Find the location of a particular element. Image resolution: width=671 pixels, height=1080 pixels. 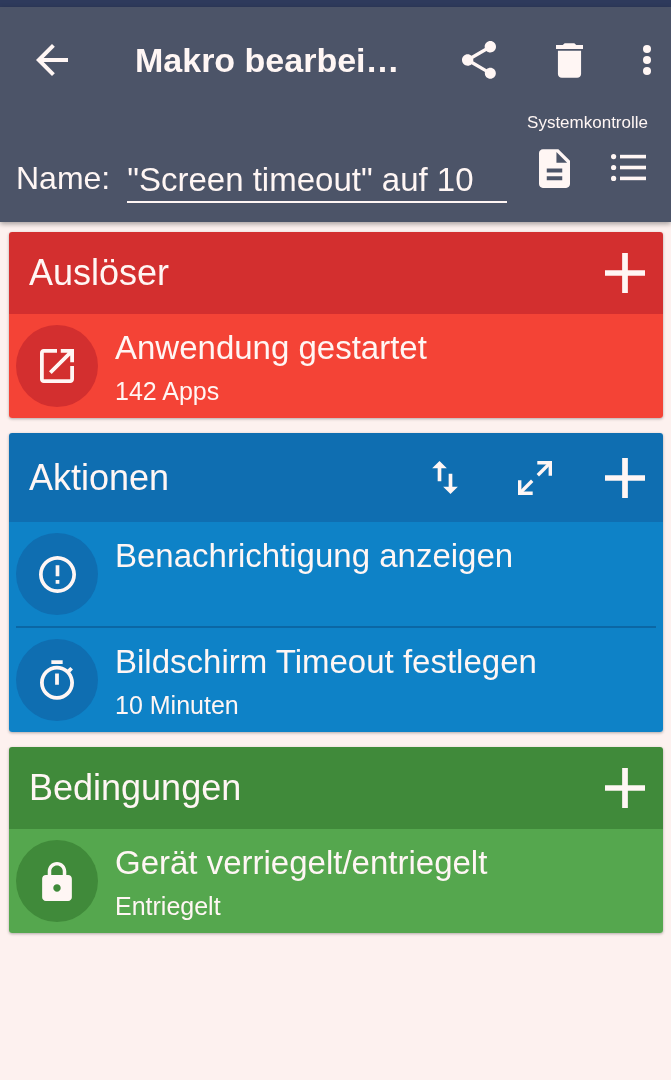

section-title: Auslöser is located at coordinates (100, 273).